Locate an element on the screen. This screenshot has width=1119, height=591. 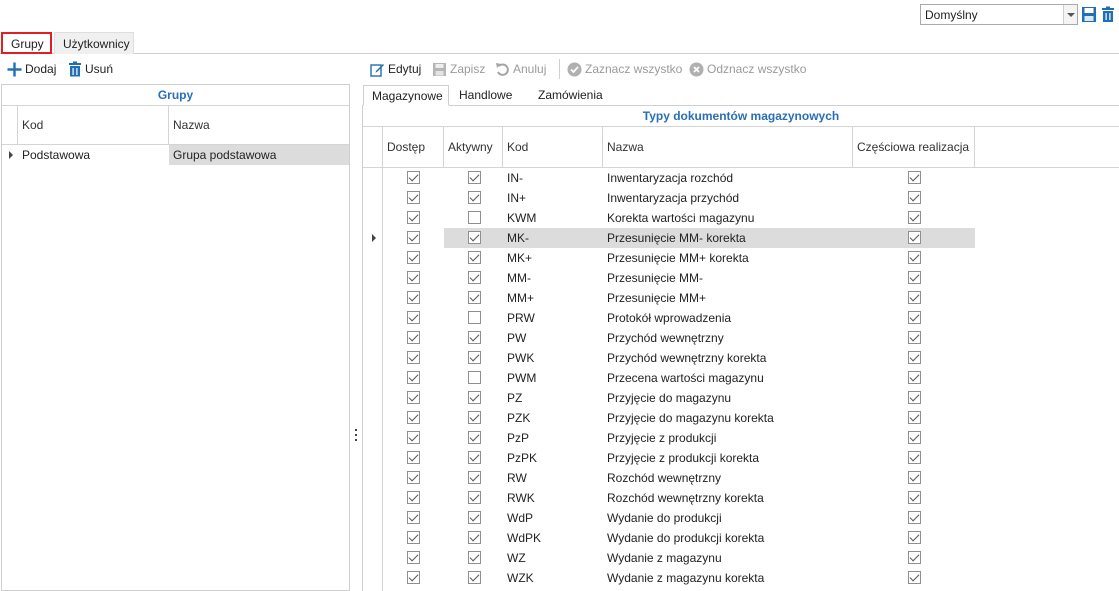
table-row: PRW Protokół wprowadzenia is located at coordinates (741, 318).